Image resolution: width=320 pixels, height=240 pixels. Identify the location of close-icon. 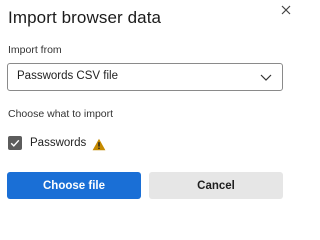
(286, 10).